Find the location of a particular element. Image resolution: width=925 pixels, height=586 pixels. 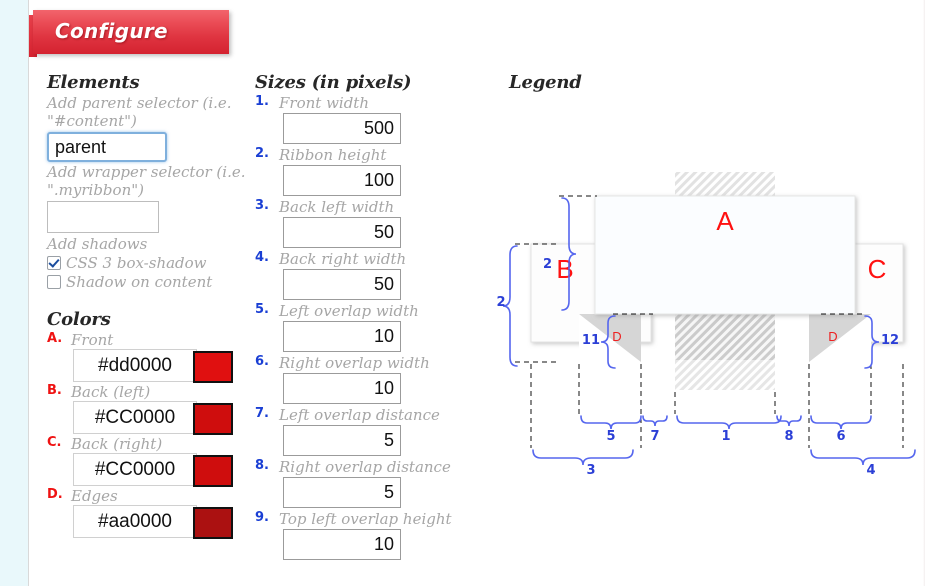

size-row-9: 9. Top left overlap height is located at coordinates (370, 535).